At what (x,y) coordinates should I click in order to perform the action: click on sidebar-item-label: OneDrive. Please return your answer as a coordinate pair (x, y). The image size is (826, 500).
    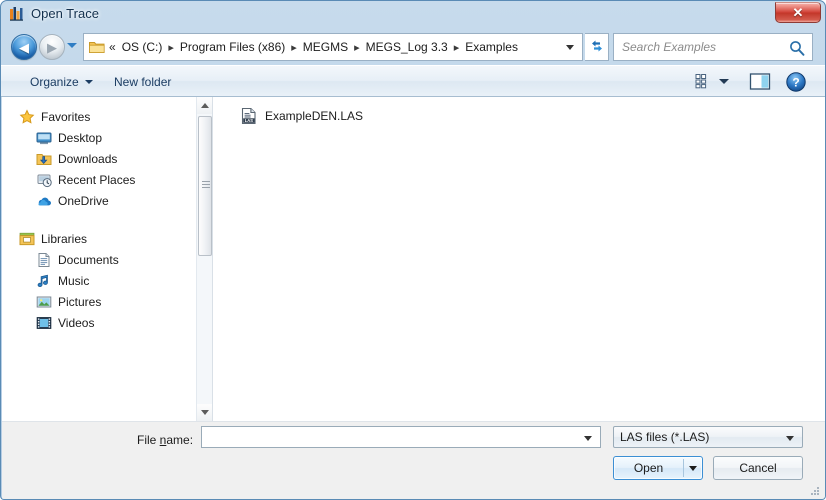
    Looking at the image, I should click on (83, 200).